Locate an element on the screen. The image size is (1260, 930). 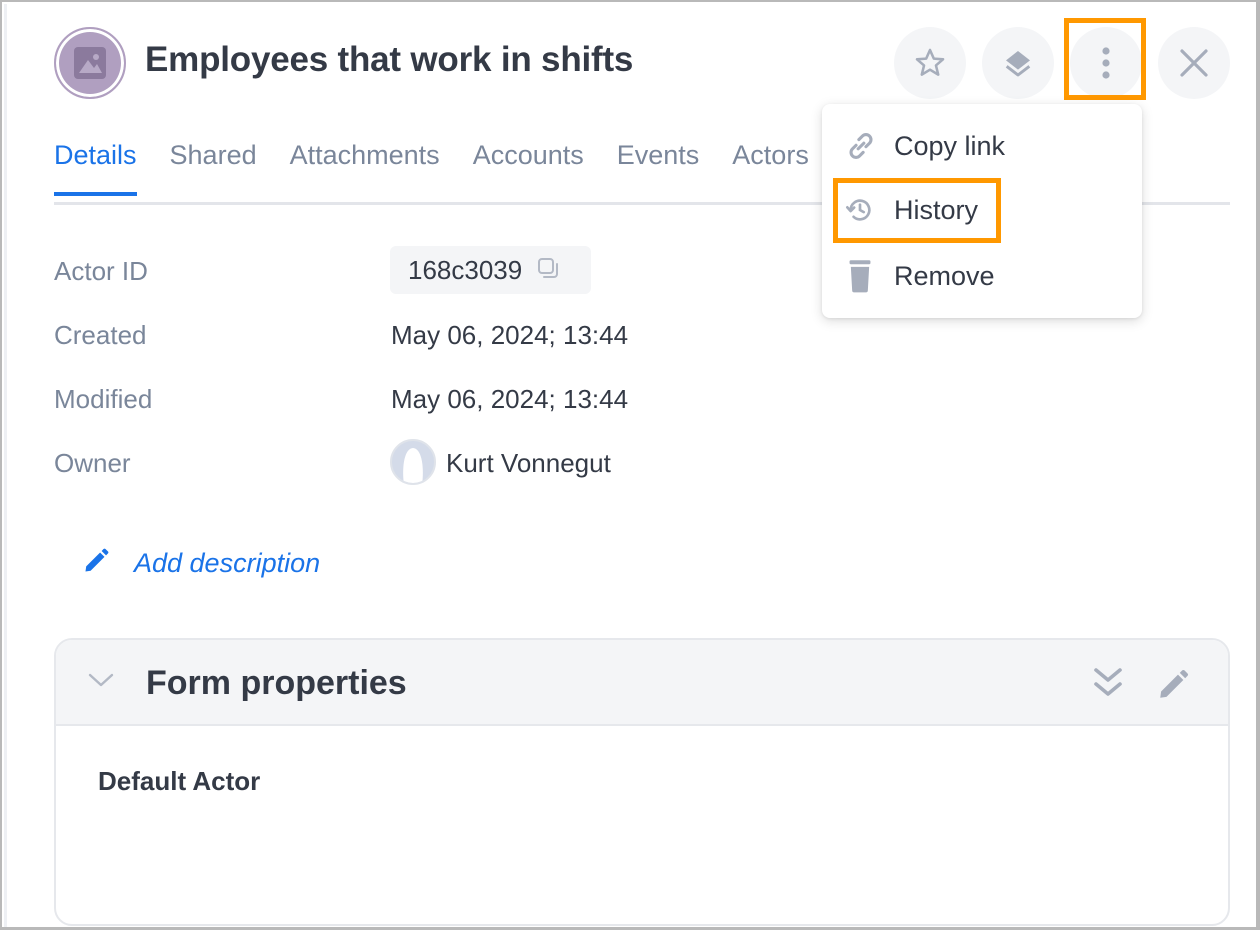
expand-all-icon is located at coordinates (1108, 686).